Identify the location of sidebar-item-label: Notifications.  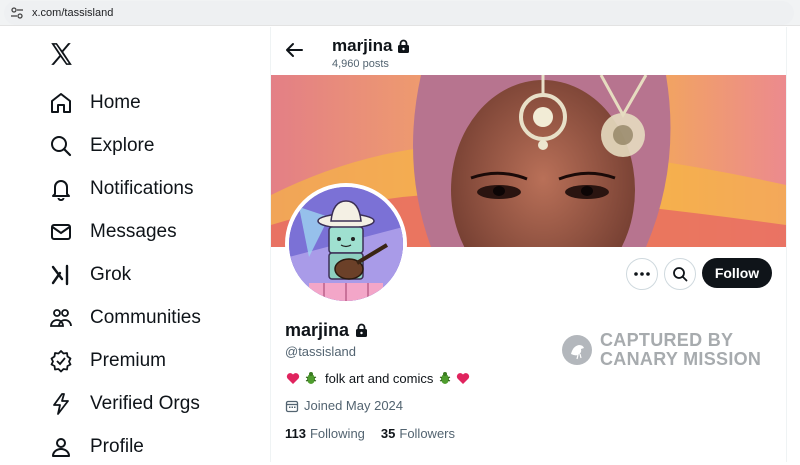
(142, 188).